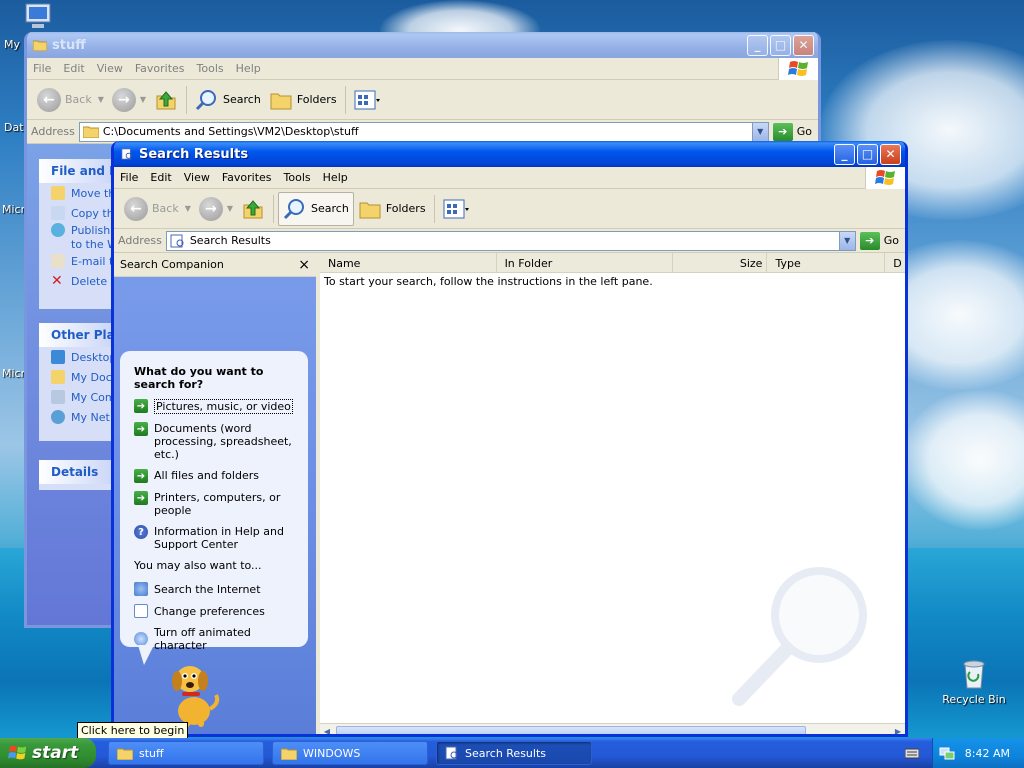 This screenshot has width=1024, height=768. Describe the element at coordinates (141, 611) in the screenshot. I see `preferences-icon` at that location.